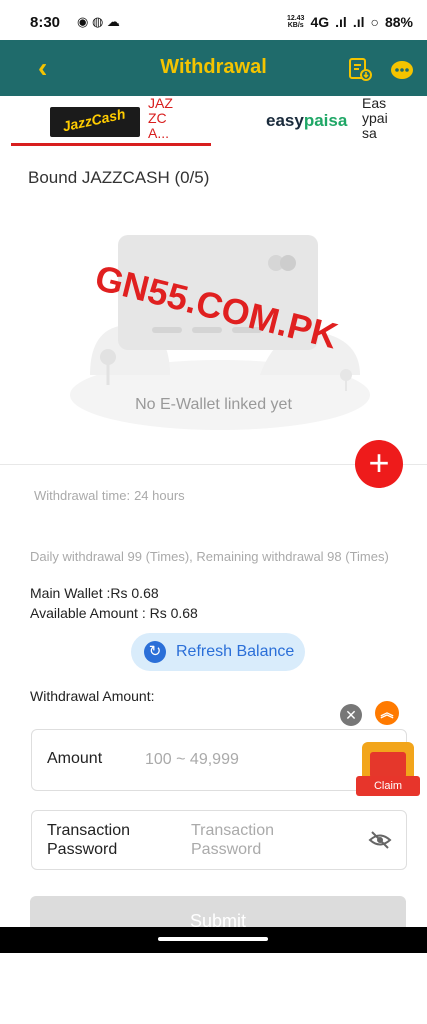 The height and width of the screenshot is (1024, 427). I want to click on chevron-up-icon: ︽, so click(387, 713).